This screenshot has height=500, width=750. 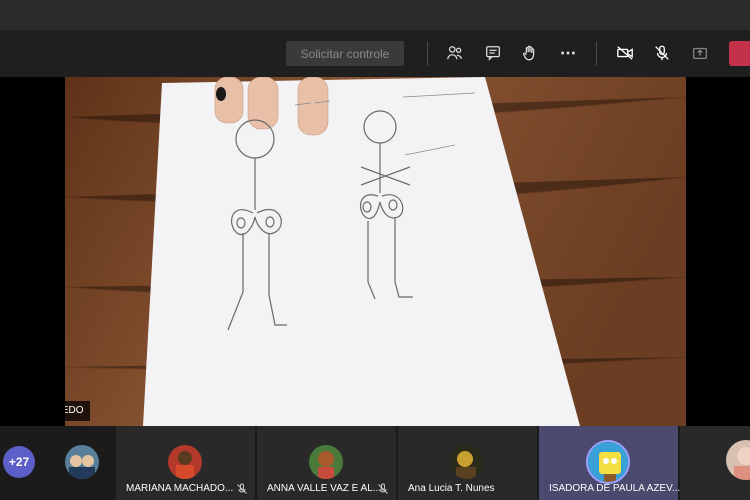 I want to click on participant-tile: Ana Lucia T. Nunes, so click(x=467, y=463).